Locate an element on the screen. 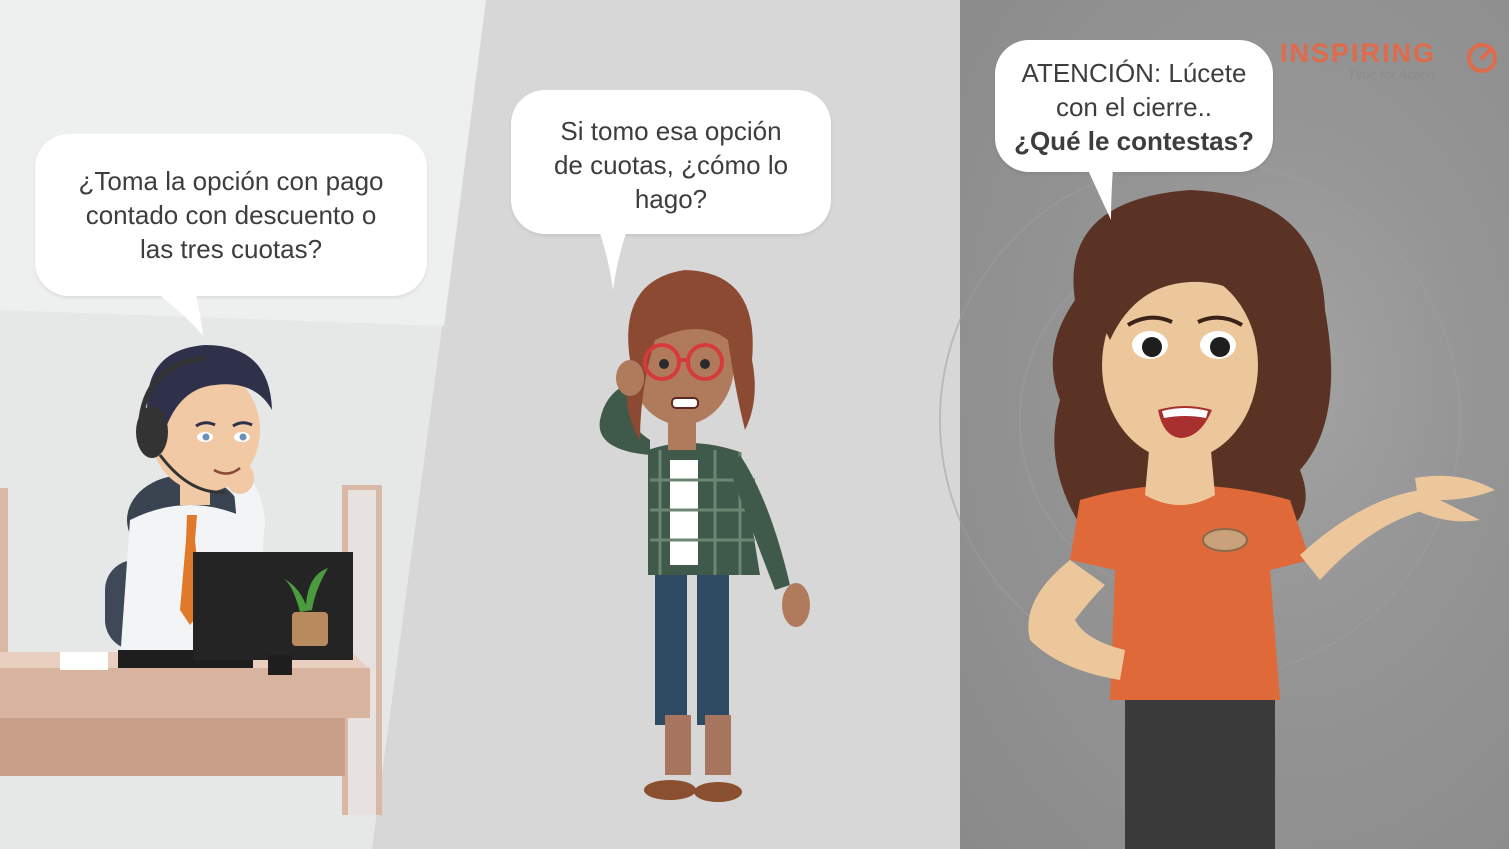 The image size is (1509, 849). target-circle-icon is located at coordinates (1482, 58).